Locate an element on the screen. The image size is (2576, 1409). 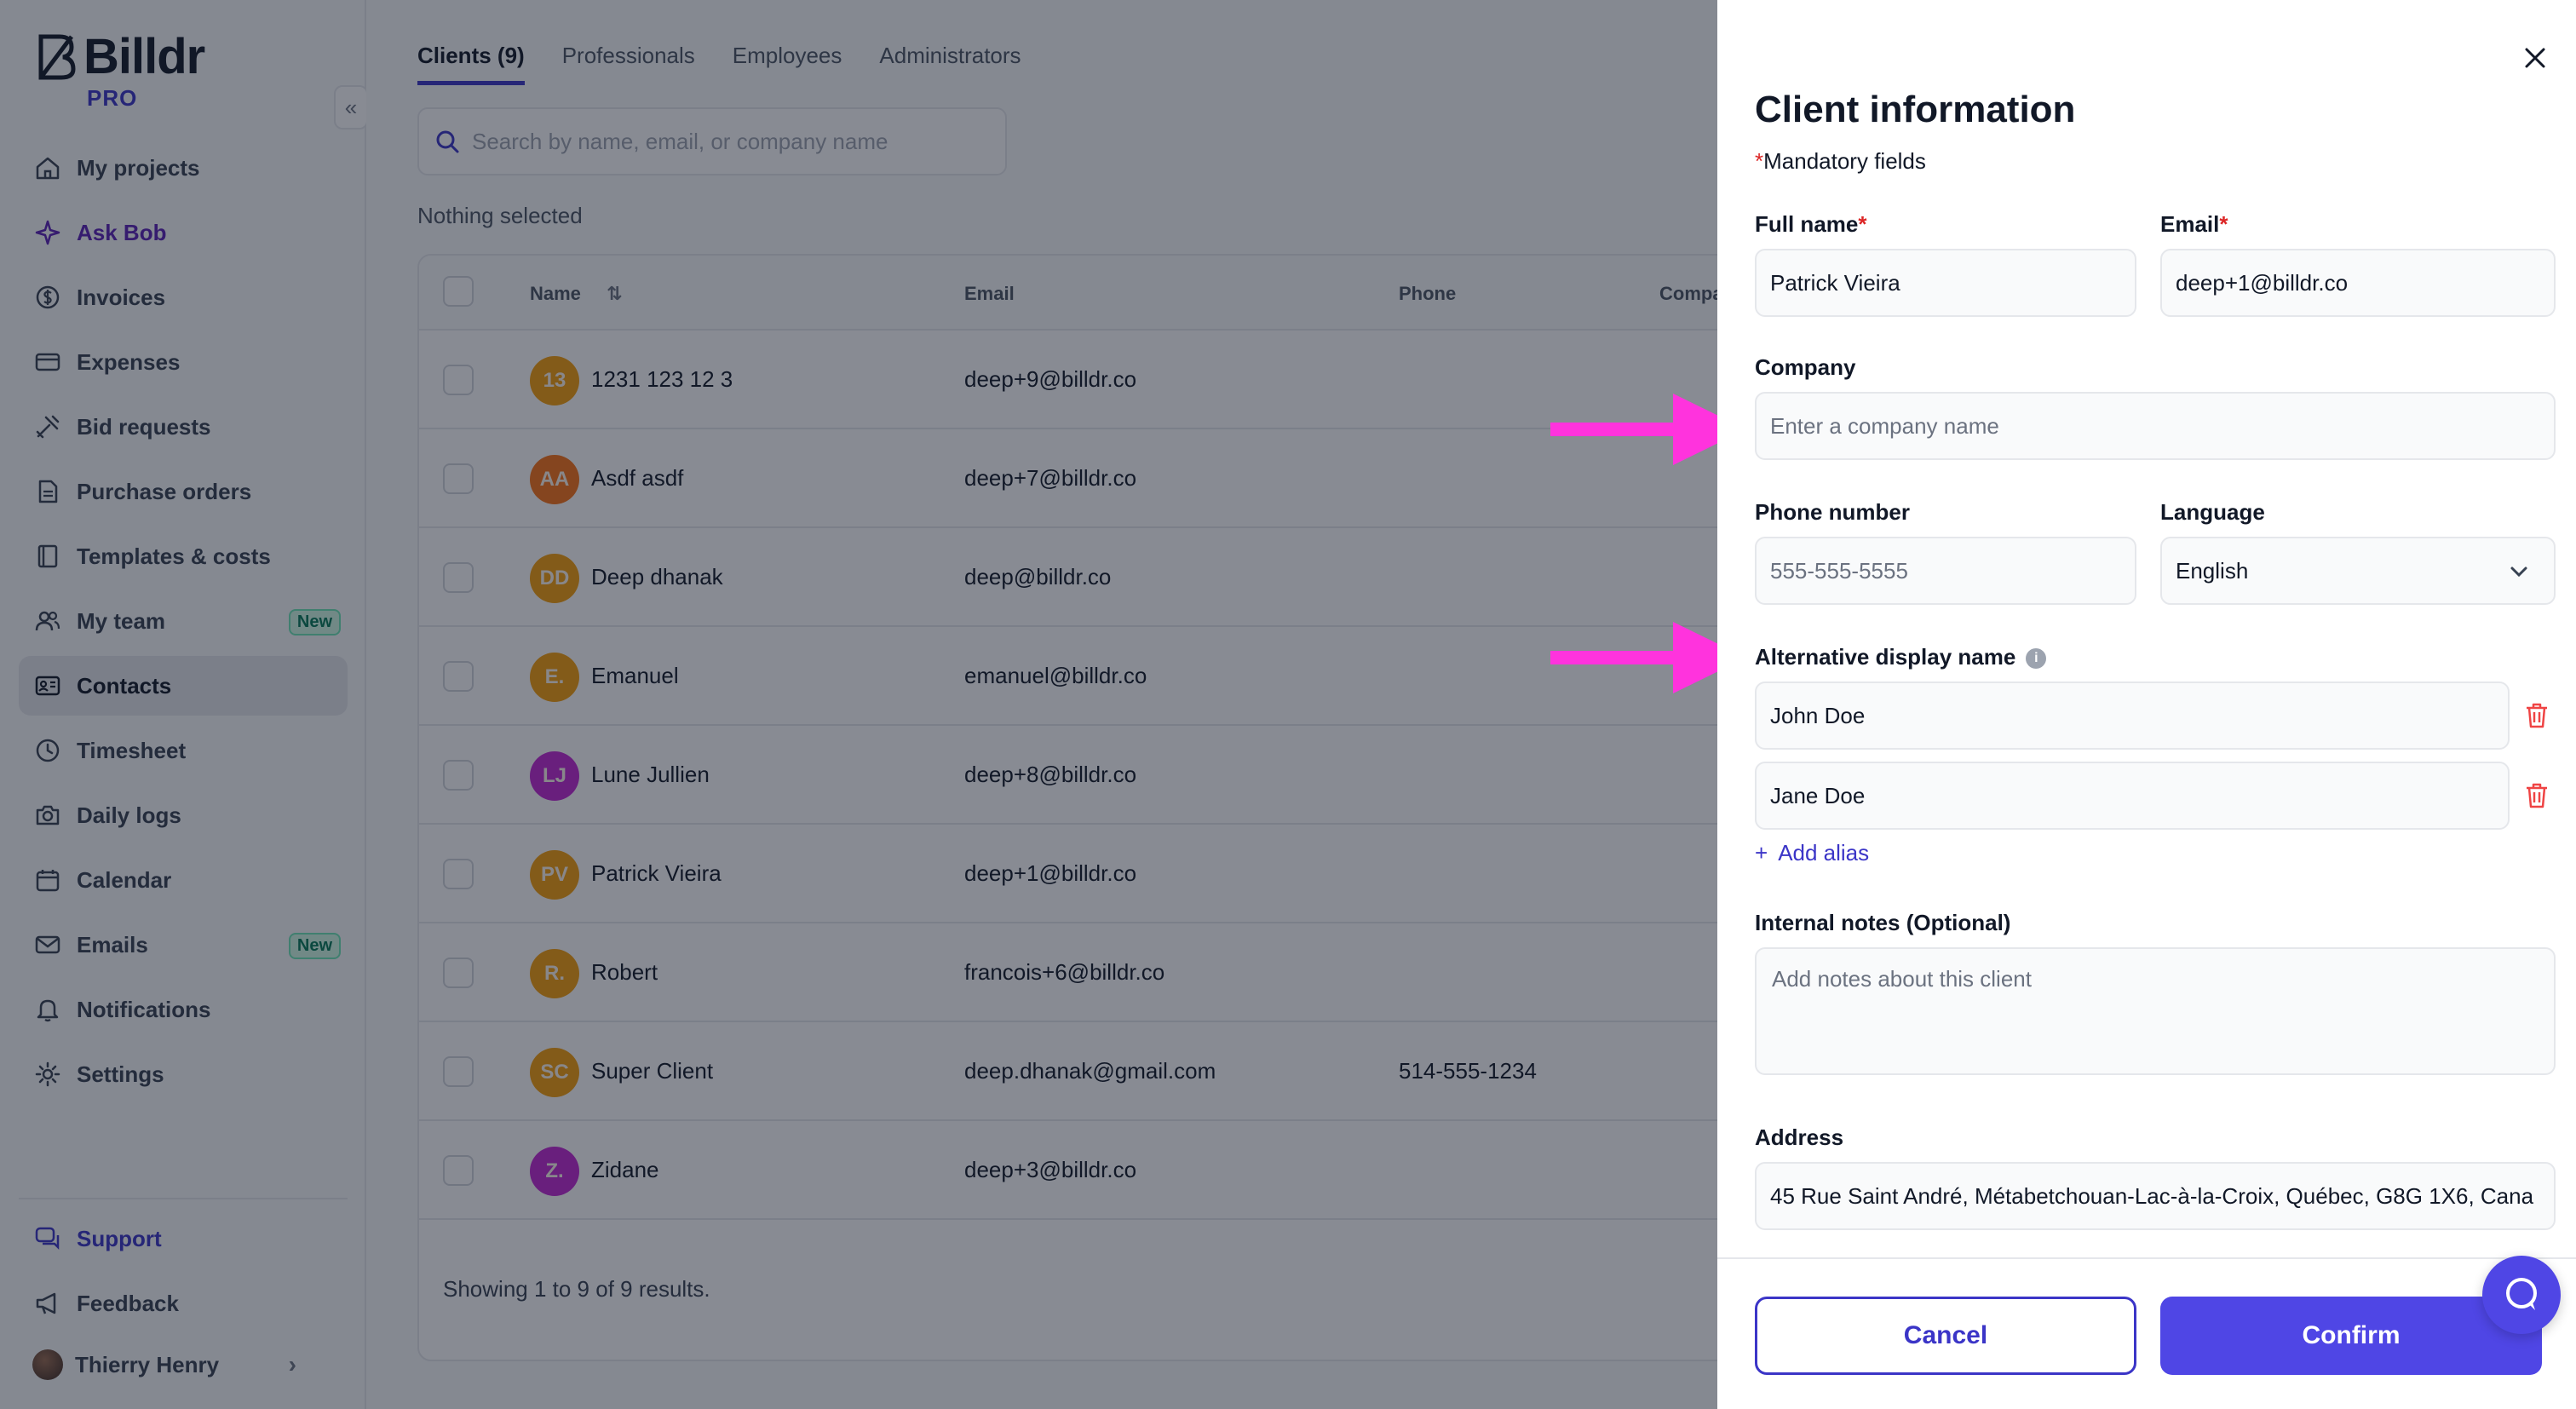
chat-support-button is located at coordinates (2521, 1295).